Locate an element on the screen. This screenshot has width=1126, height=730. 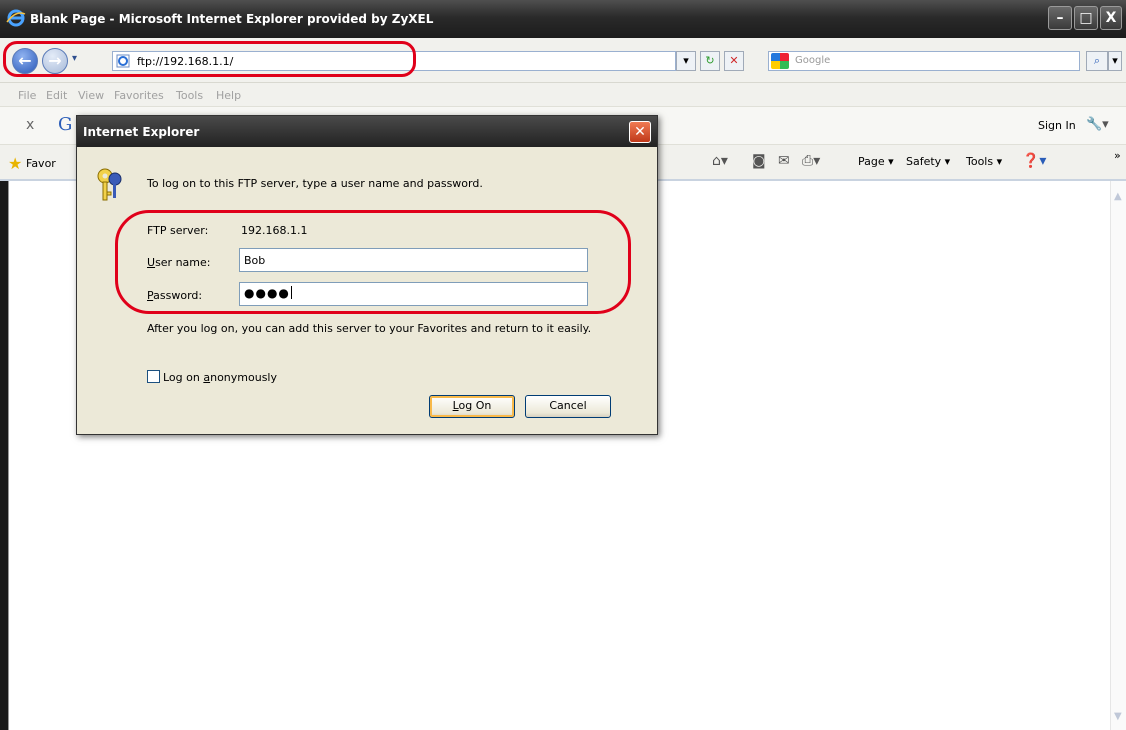
search-placeholder: Google is located at coordinates (813, 60).